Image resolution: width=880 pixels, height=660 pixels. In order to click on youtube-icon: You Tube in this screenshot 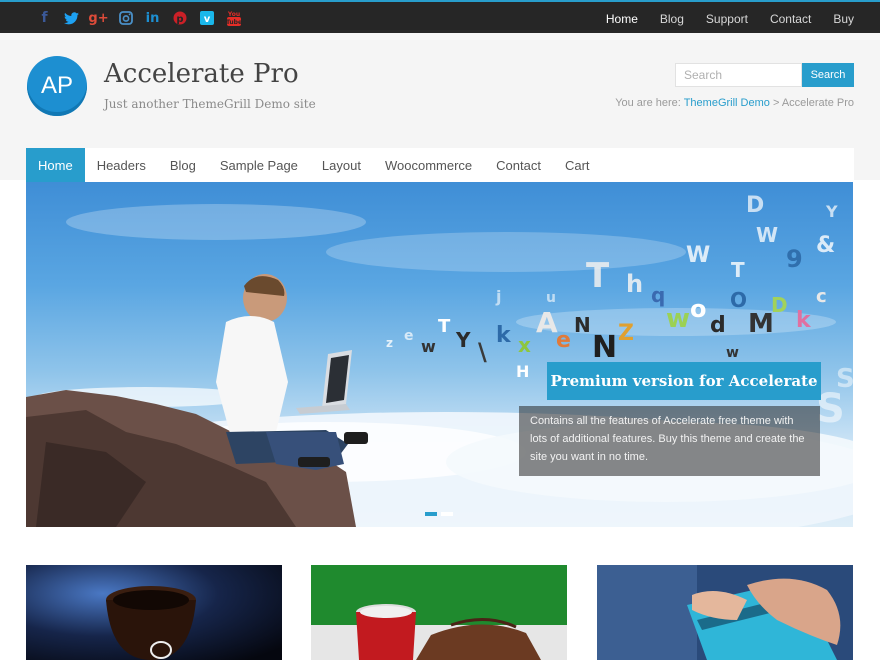, I will do `click(233, 18)`.